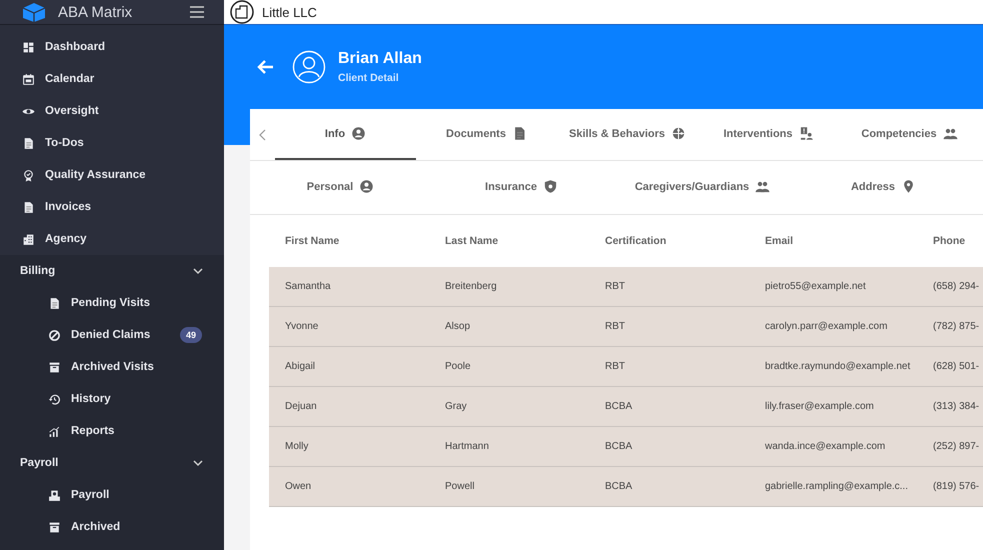 This screenshot has width=983, height=550. What do you see at coordinates (112, 399) in the screenshot?
I see `sidebar-item: History` at bounding box center [112, 399].